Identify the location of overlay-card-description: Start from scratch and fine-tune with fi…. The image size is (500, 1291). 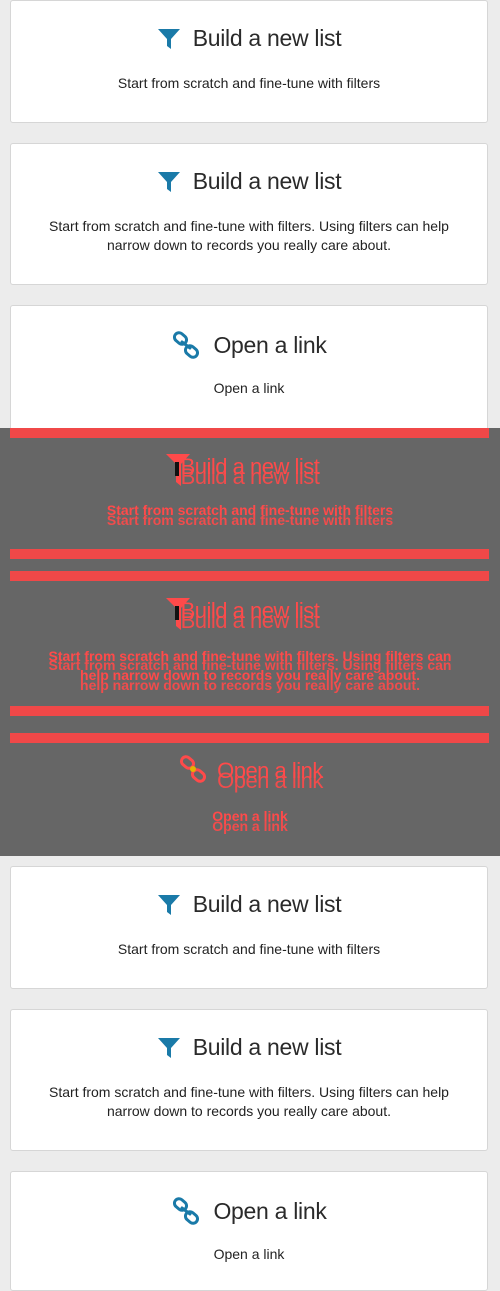
(250, 520).